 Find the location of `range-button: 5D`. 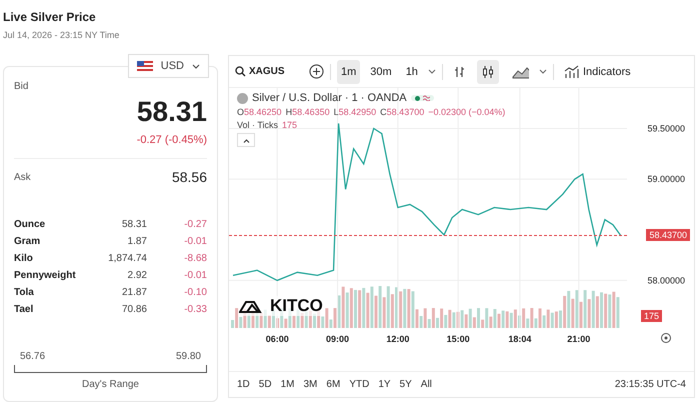

range-button: 5D is located at coordinates (265, 384).